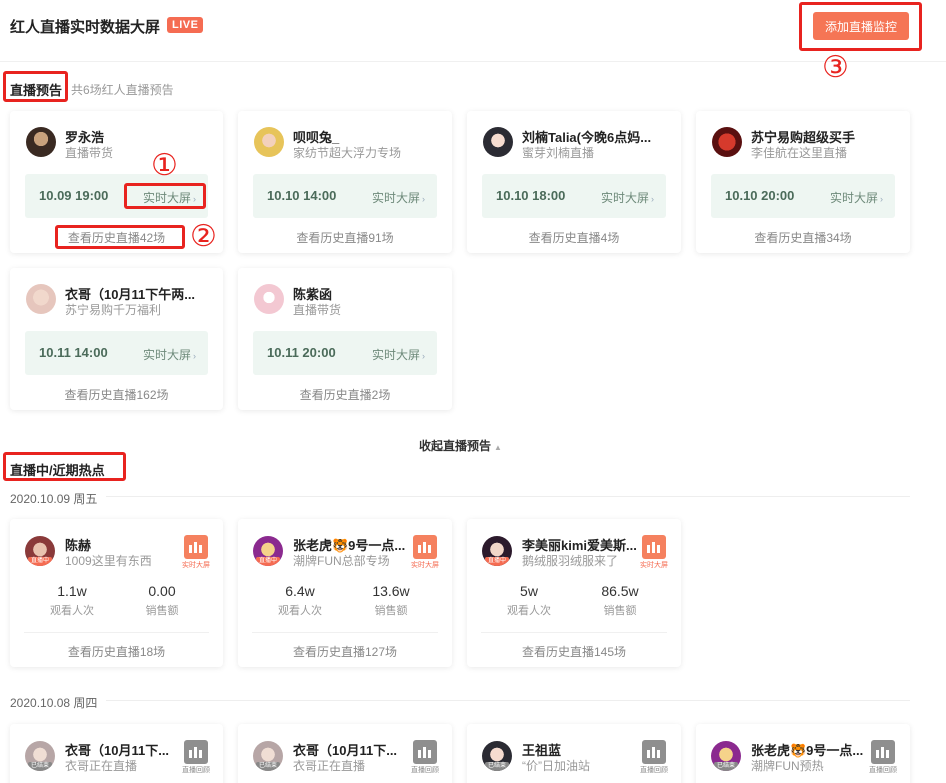 This screenshot has height=783, width=946. What do you see at coordinates (460, 445) in the screenshot?
I see `collapse-preview-toggle: 收起直播预告 ▲` at bounding box center [460, 445].